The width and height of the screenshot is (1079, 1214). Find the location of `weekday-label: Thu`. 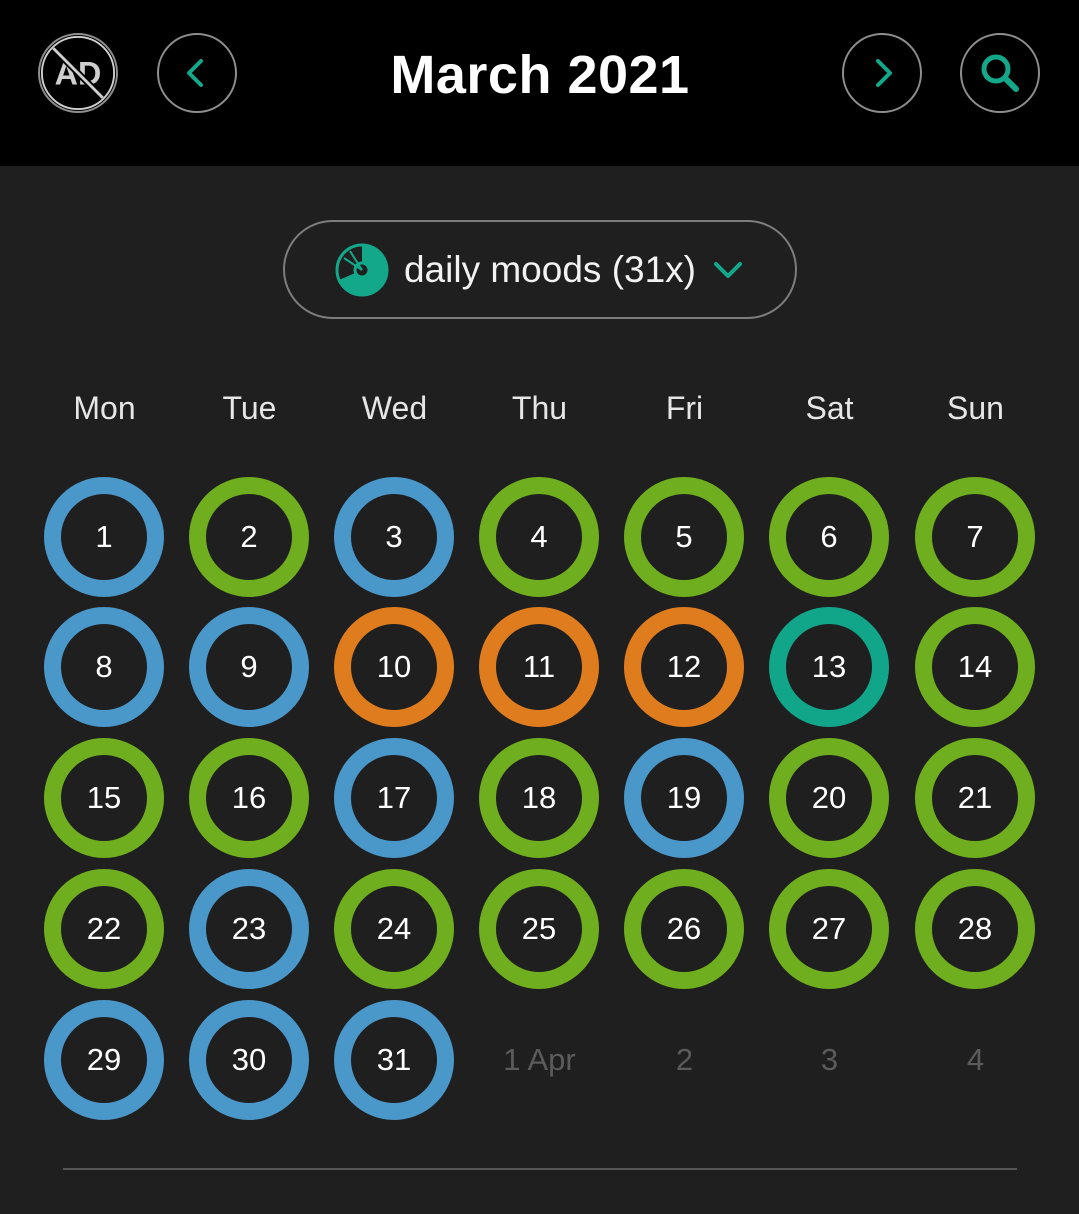

weekday-label: Thu is located at coordinates (539, 408).